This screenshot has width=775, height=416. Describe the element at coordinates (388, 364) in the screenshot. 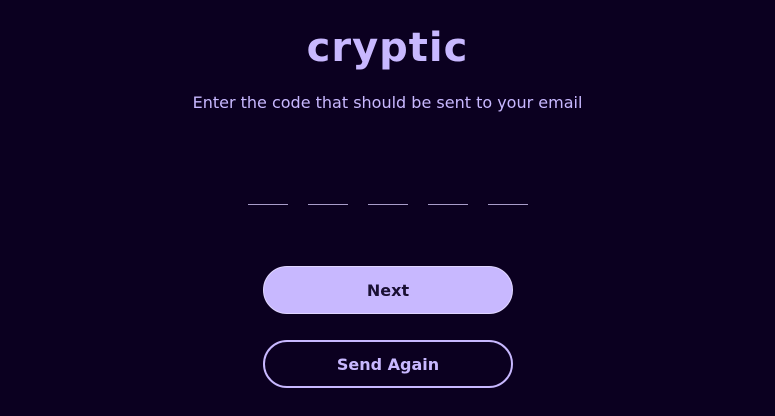

I see `send-again-button: Send Again` at that location.